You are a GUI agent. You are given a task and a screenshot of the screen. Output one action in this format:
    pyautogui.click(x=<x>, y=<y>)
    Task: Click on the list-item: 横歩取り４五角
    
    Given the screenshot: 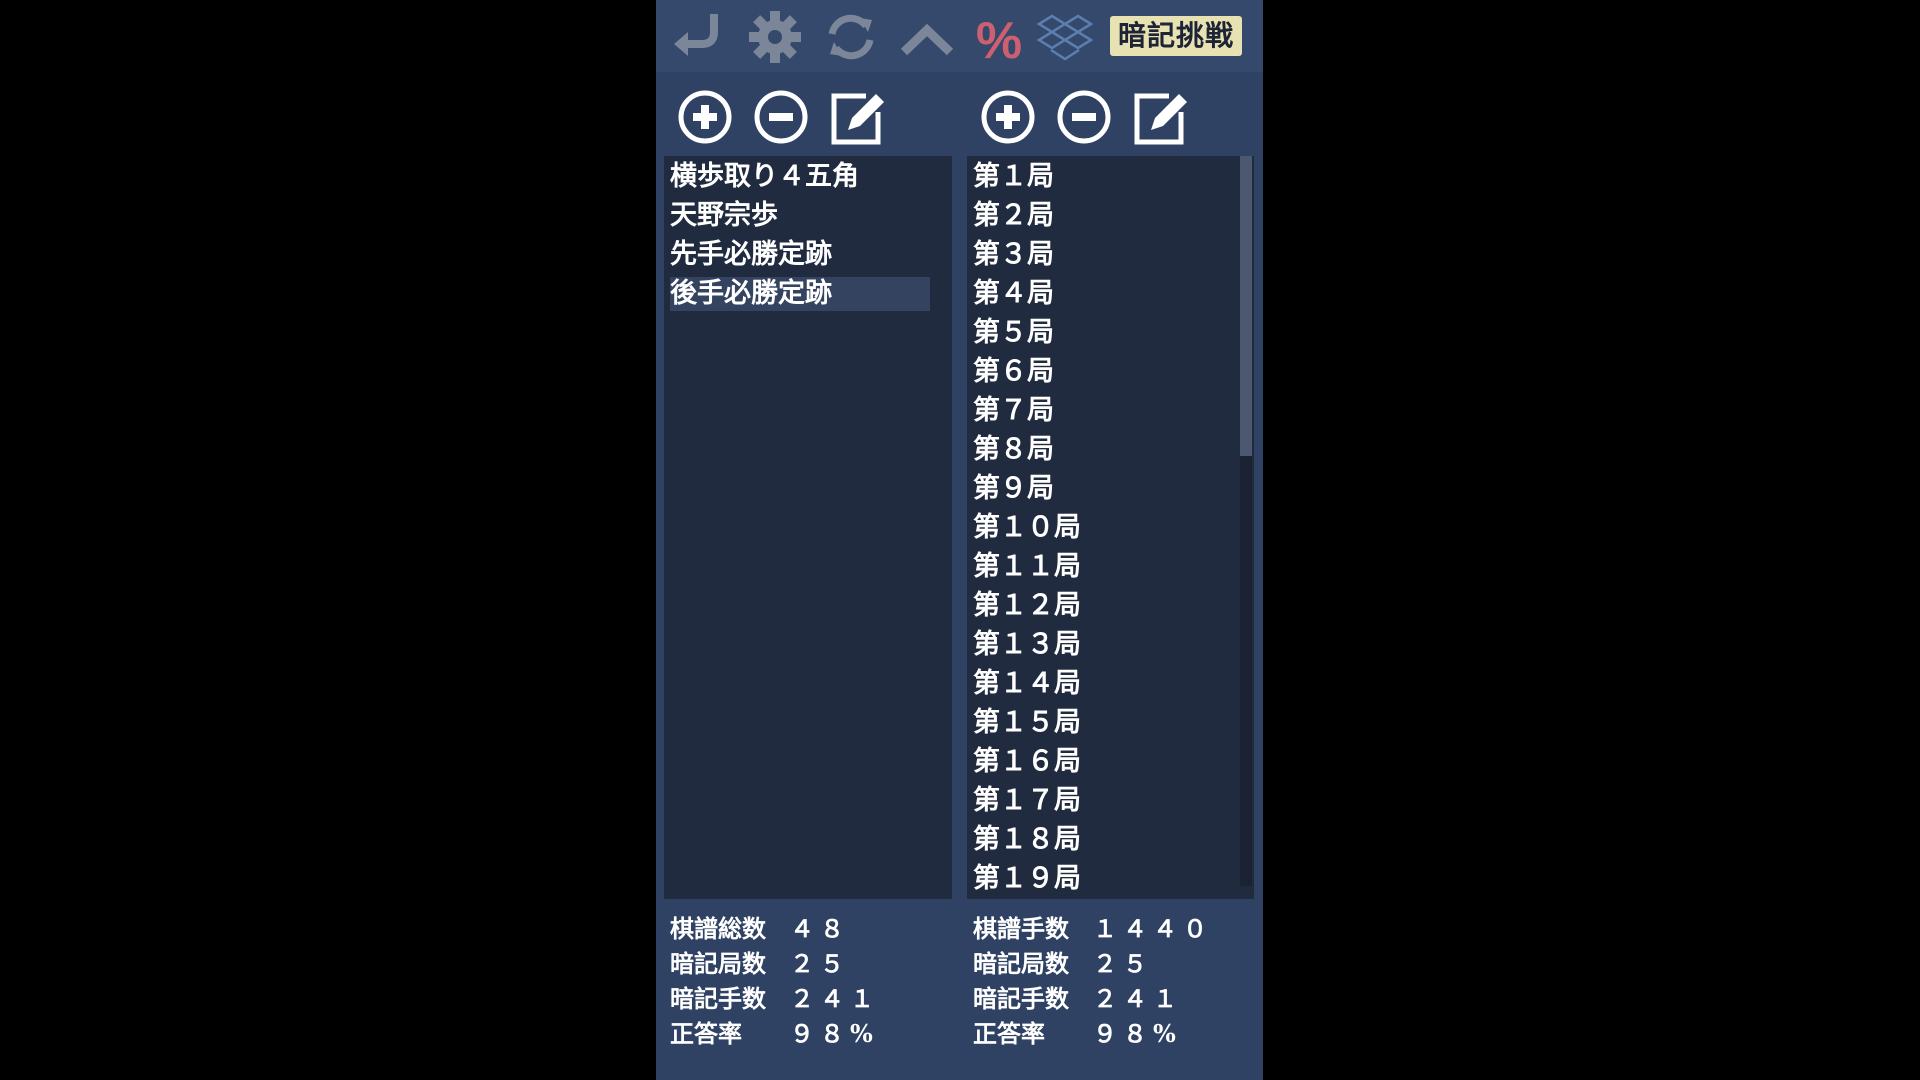 What is the action you would take?
    pyautogui.click(x=800, y=177)
    